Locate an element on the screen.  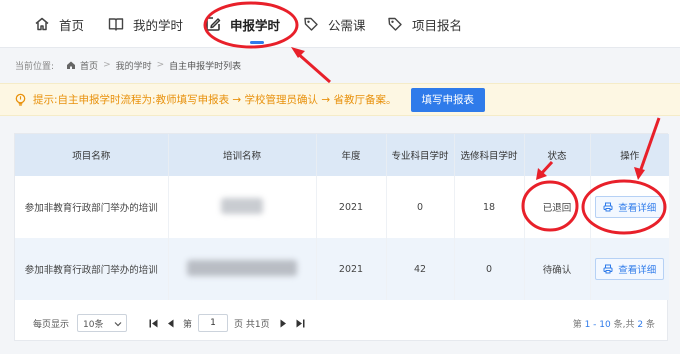
summary-total: 2 is located at coordinates (640, 325).